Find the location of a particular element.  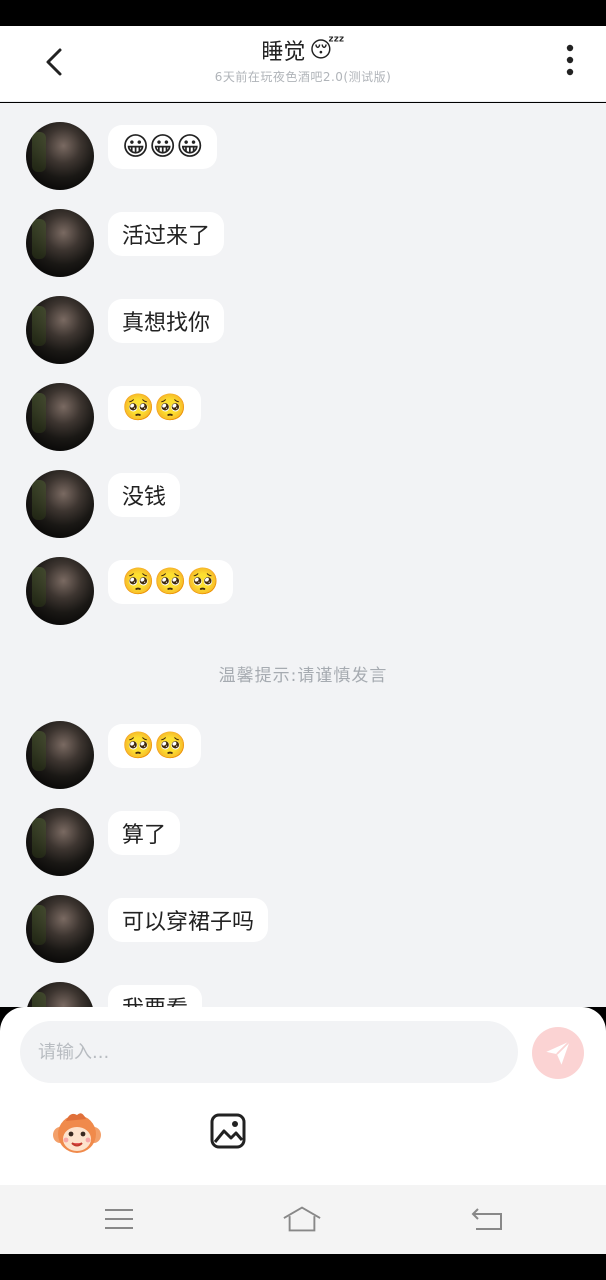

message-bubble: 我要看 is located at coordinates (155, 996).